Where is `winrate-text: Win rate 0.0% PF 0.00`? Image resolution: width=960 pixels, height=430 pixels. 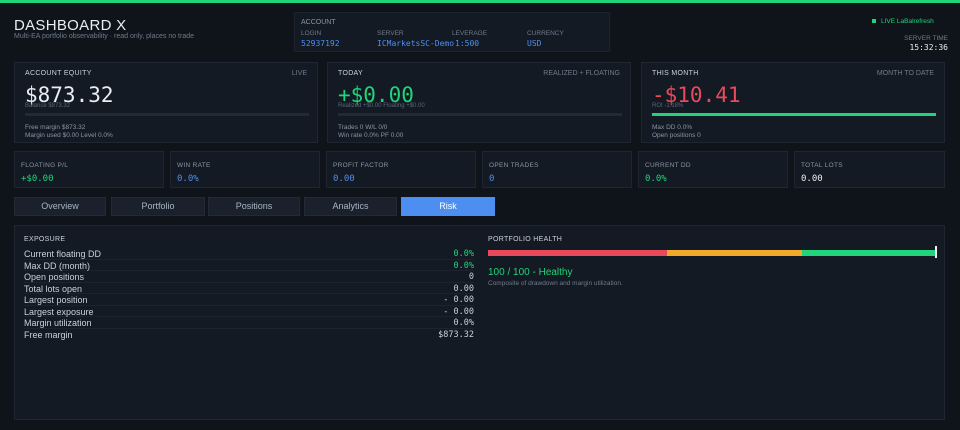
winrate-text: Win rate 0.0% PF 0.00 is located at coordinates (371, 135).